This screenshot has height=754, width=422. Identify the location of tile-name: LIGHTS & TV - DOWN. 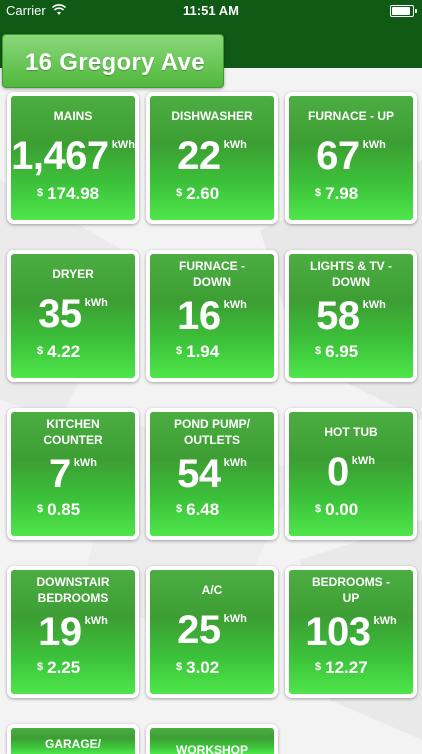
(351, 274).